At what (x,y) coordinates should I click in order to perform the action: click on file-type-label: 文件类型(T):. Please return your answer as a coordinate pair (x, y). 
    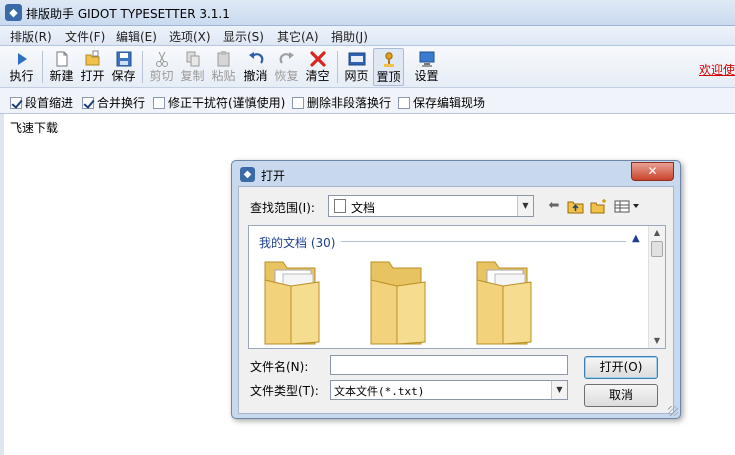
    Looking at the image, I should click on (284, 391).